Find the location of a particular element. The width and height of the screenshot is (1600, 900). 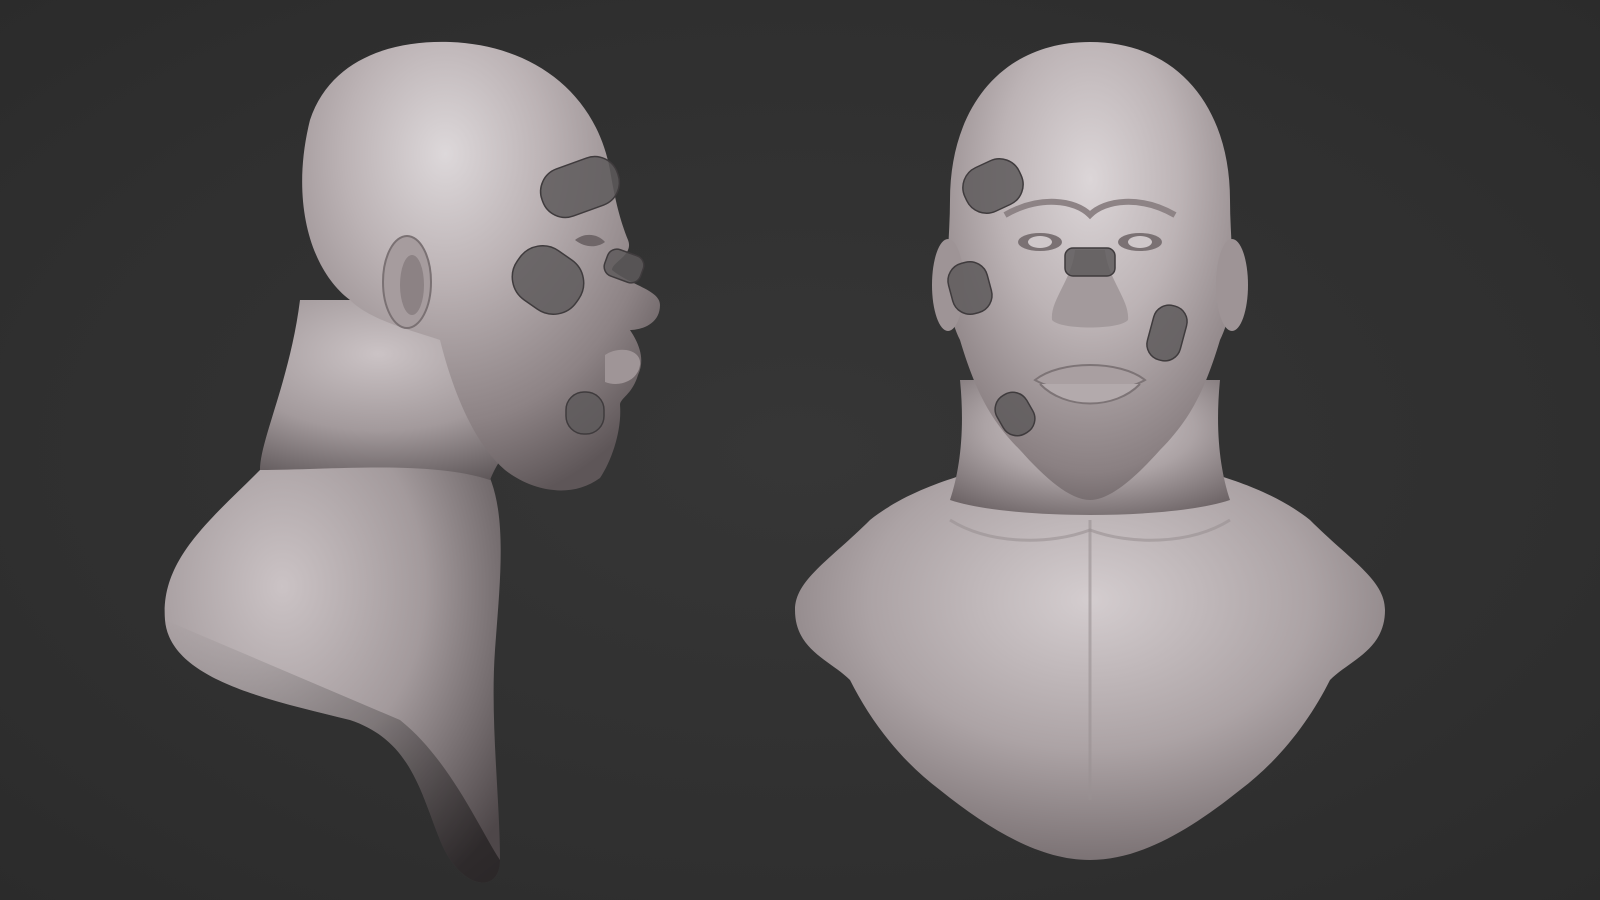

front-ear-right is located at coordinates (1232, 285).